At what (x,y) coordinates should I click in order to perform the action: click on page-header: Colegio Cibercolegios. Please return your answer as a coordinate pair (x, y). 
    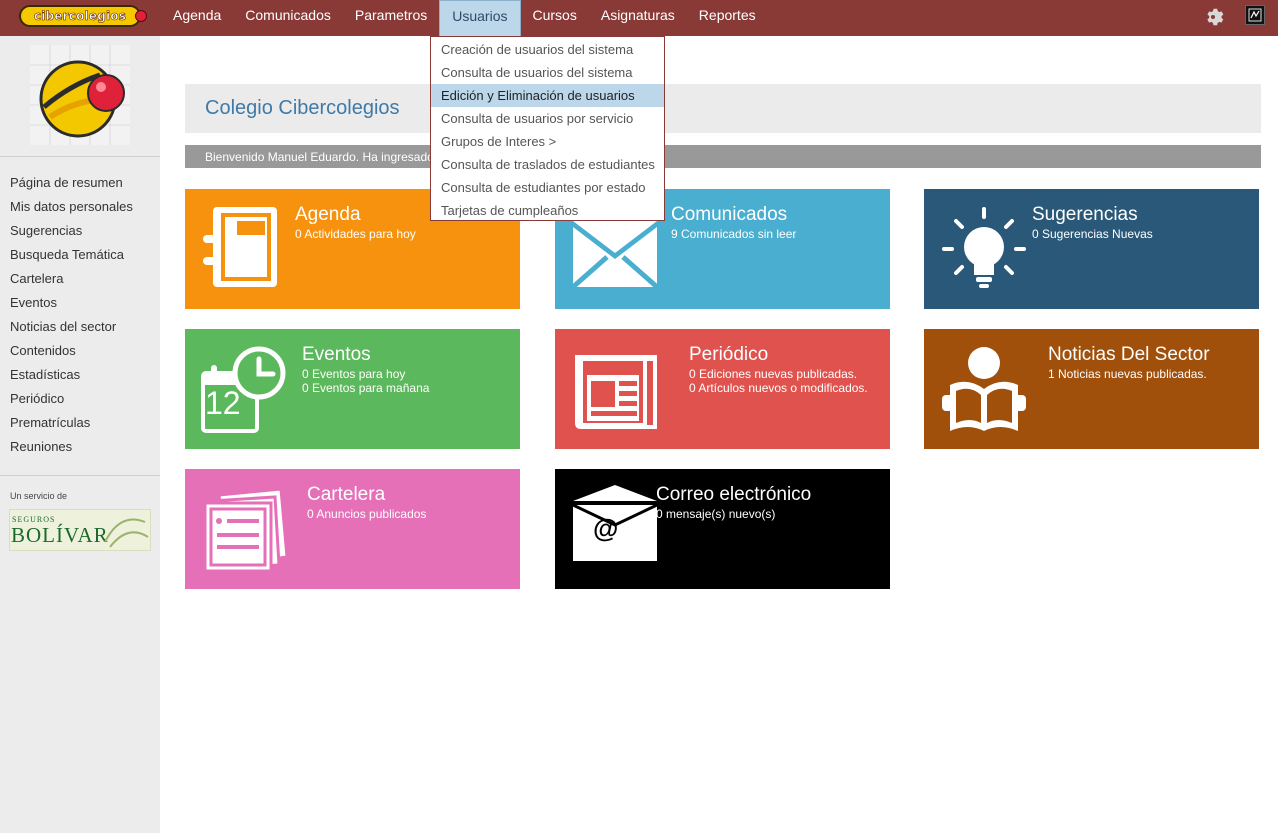
    Looking at the image, I should click on (723, 108).